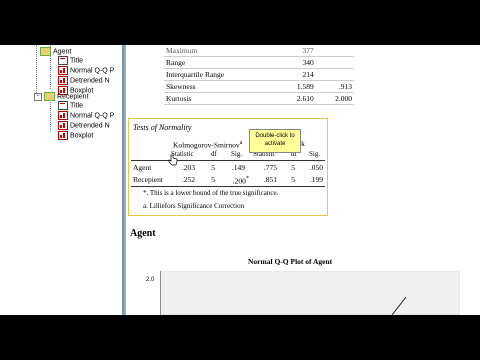 The width and height of the screenshot is (480, 360). I want to click on sw-sig: .050, so click(316, 167).